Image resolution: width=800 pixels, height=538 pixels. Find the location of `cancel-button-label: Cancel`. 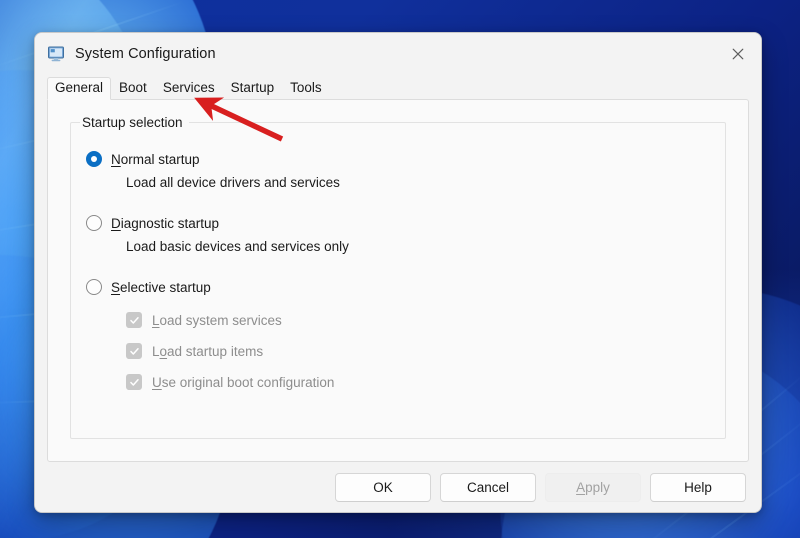

cancel-button-label: Cancel is located at coordinates (488, 487).